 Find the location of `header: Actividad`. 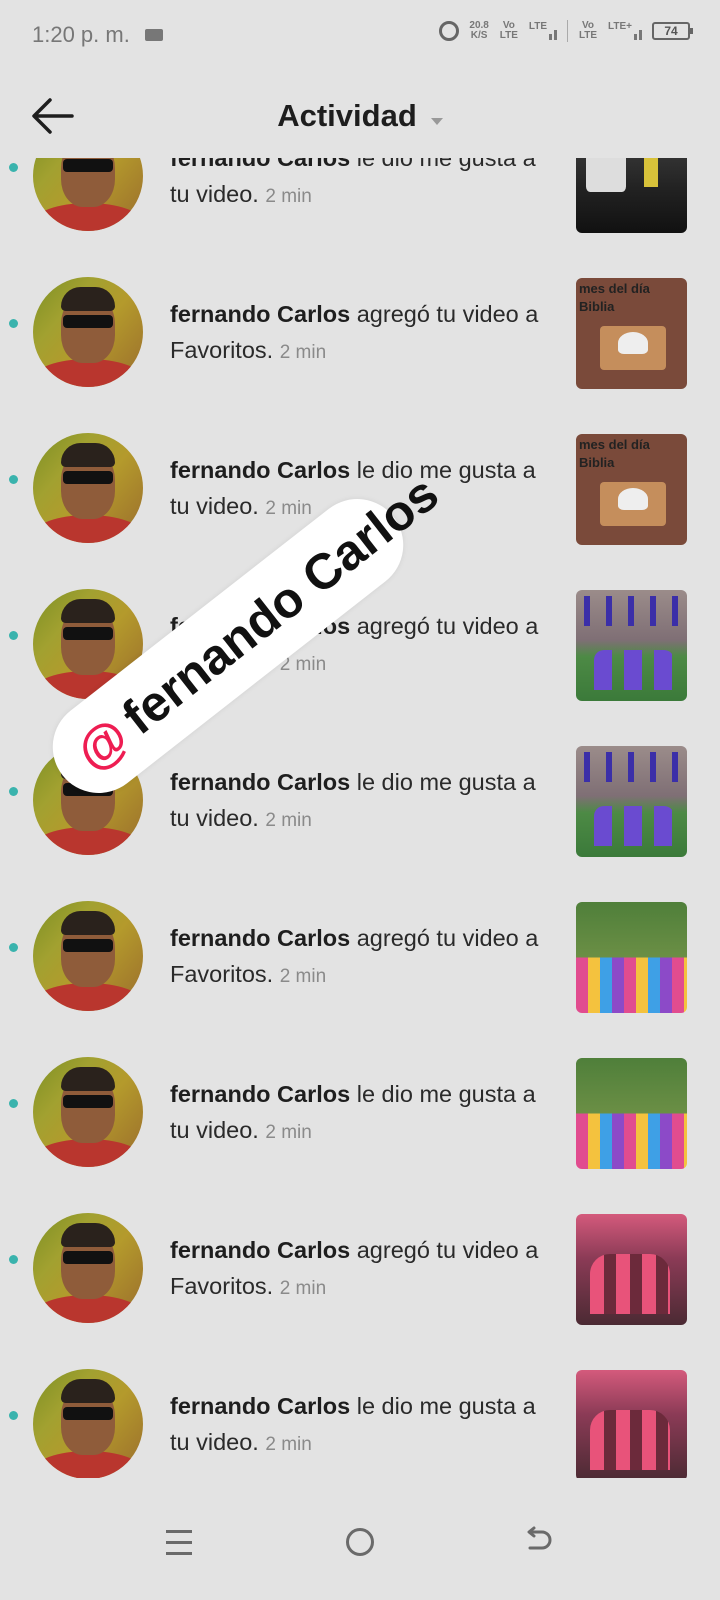

header: Actividad is located at coordinates (360, 117).